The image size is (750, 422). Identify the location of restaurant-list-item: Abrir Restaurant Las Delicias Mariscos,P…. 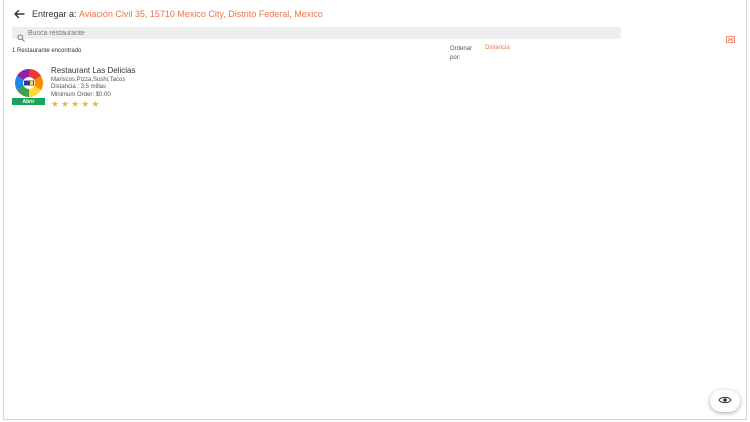
(110, 89).